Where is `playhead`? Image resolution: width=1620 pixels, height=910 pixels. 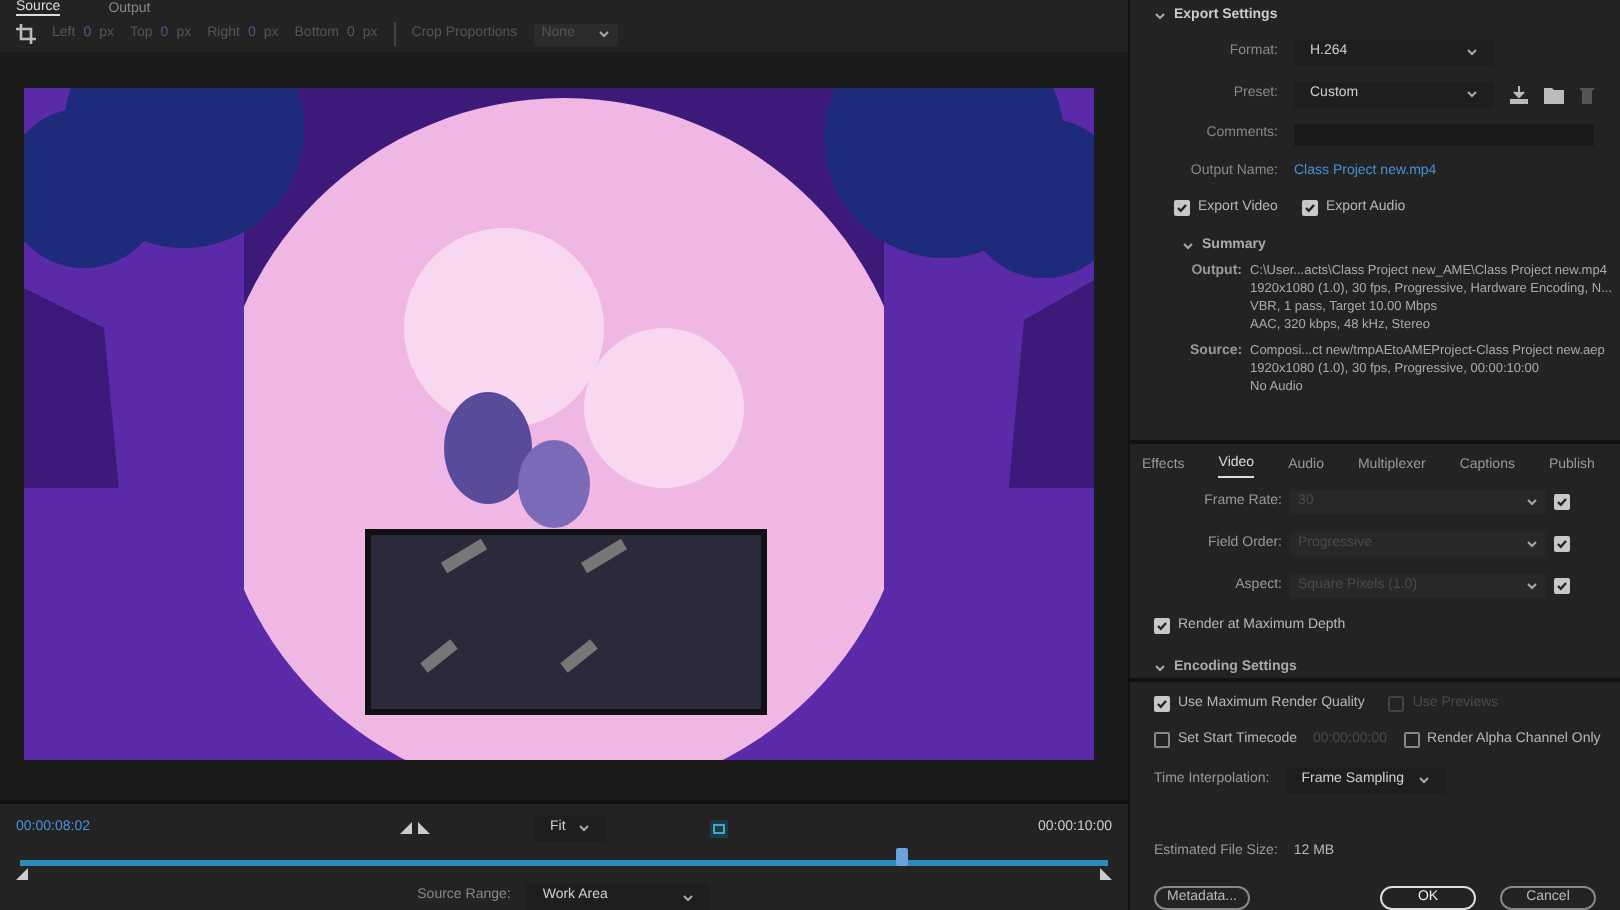 playhead is located at coordinates (901, 857).